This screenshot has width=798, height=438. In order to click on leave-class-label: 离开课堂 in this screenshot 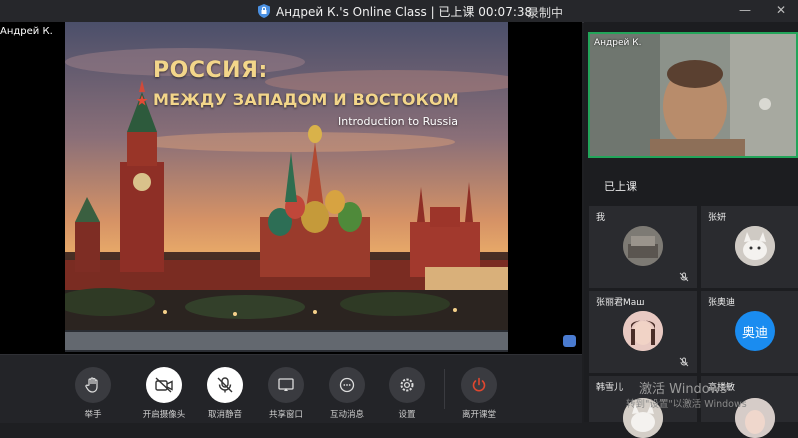, I will do `click(478, 415)`.